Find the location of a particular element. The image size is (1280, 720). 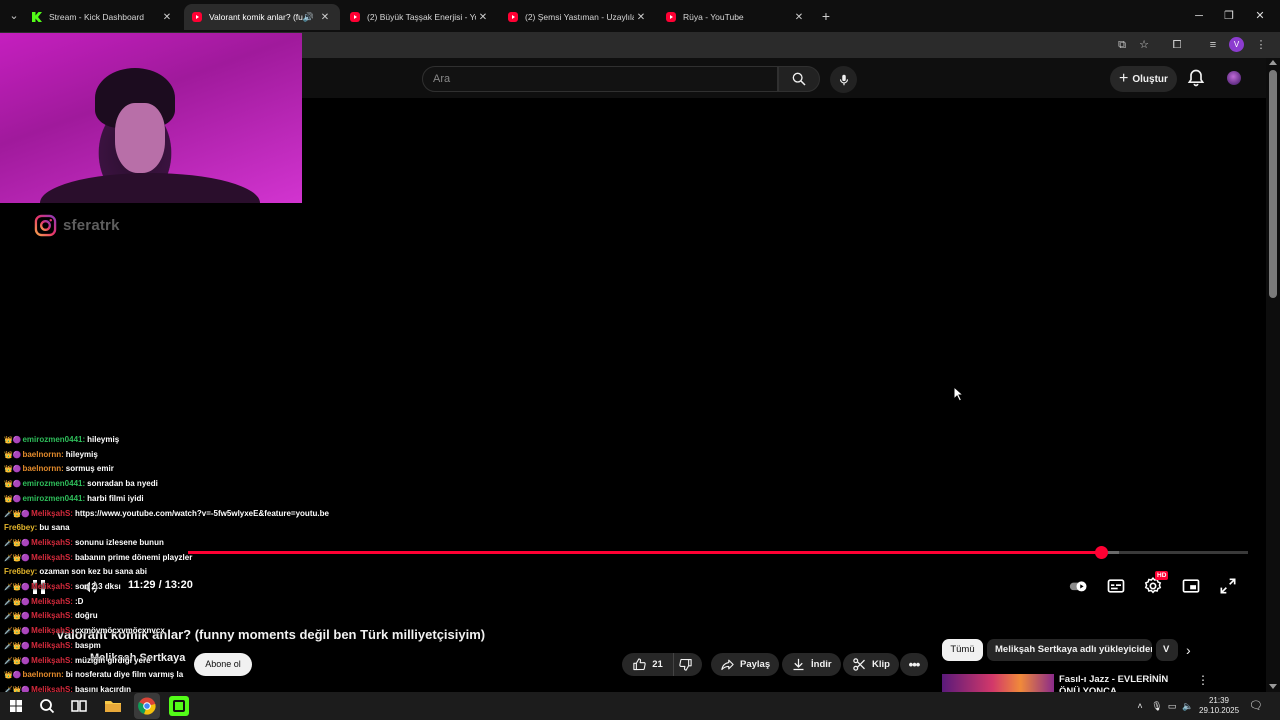

kick-studio-icon is located at coordinates (179, 706).